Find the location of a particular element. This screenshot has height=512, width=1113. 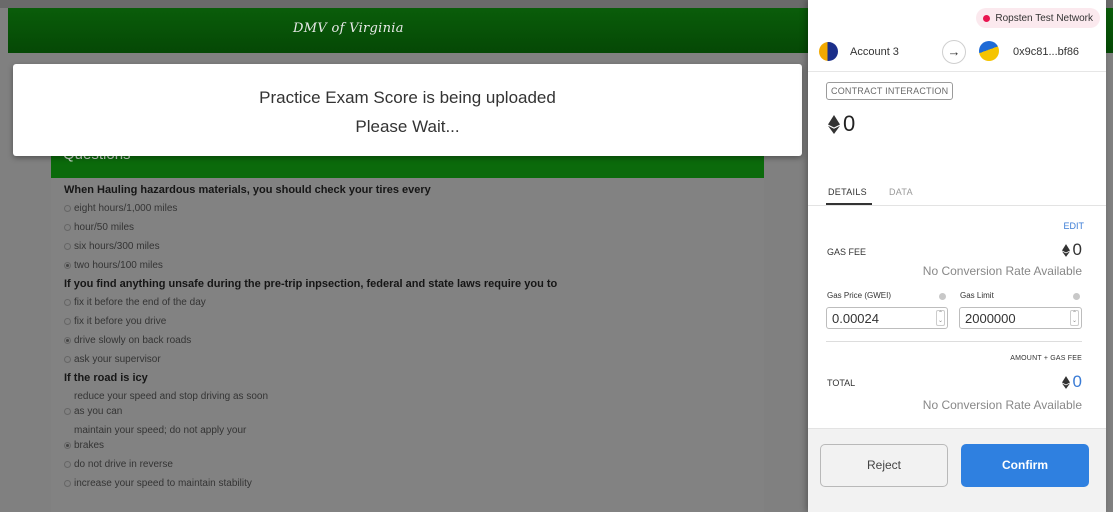

account-row: Account 3 → 0x9c81...bf86 is located at coordinates (957, 53).